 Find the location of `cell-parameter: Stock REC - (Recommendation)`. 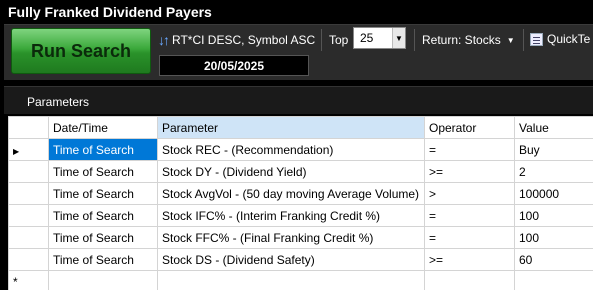

cell-parameter: Stock REC - (Recommendation) is located at coordinates (291, 149).